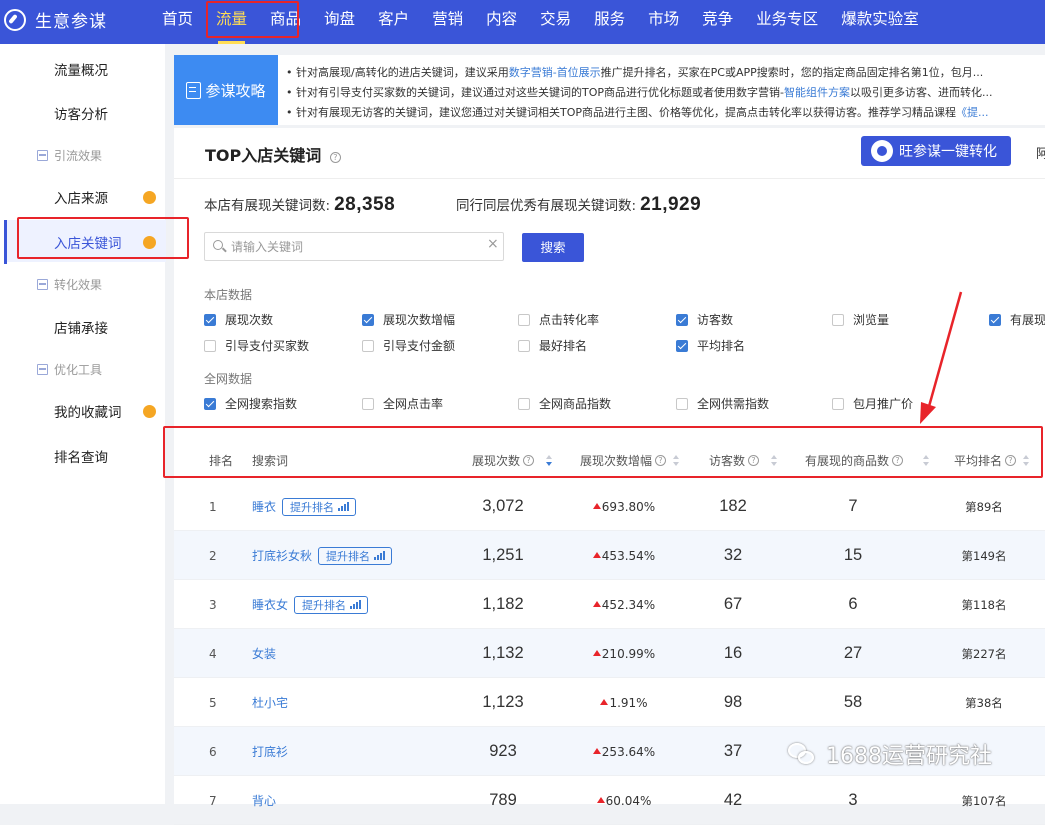  I want to click on checkbox-option: 有展现, so click(1017, 319).